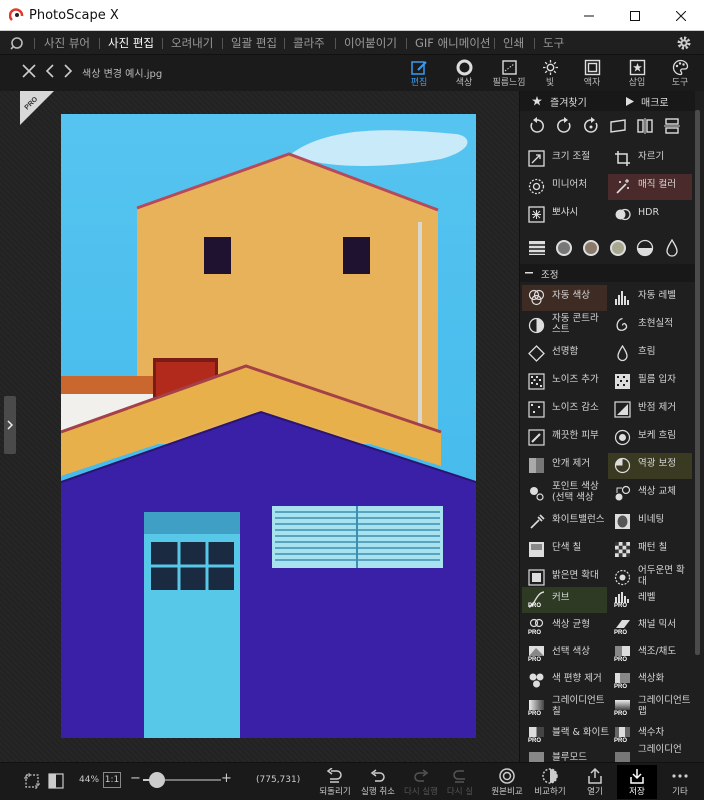  Describe the element at coordinates (131, 43) in the screenshot. I see `menu-photo-edit: 사진 편집` at that location.